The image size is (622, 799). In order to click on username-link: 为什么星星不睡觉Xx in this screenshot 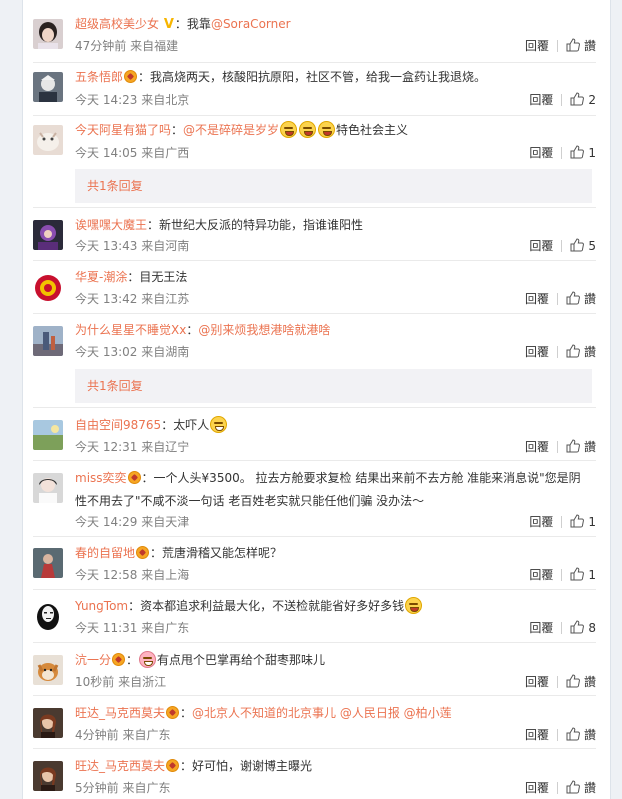, I will do `click(130, 330)`.